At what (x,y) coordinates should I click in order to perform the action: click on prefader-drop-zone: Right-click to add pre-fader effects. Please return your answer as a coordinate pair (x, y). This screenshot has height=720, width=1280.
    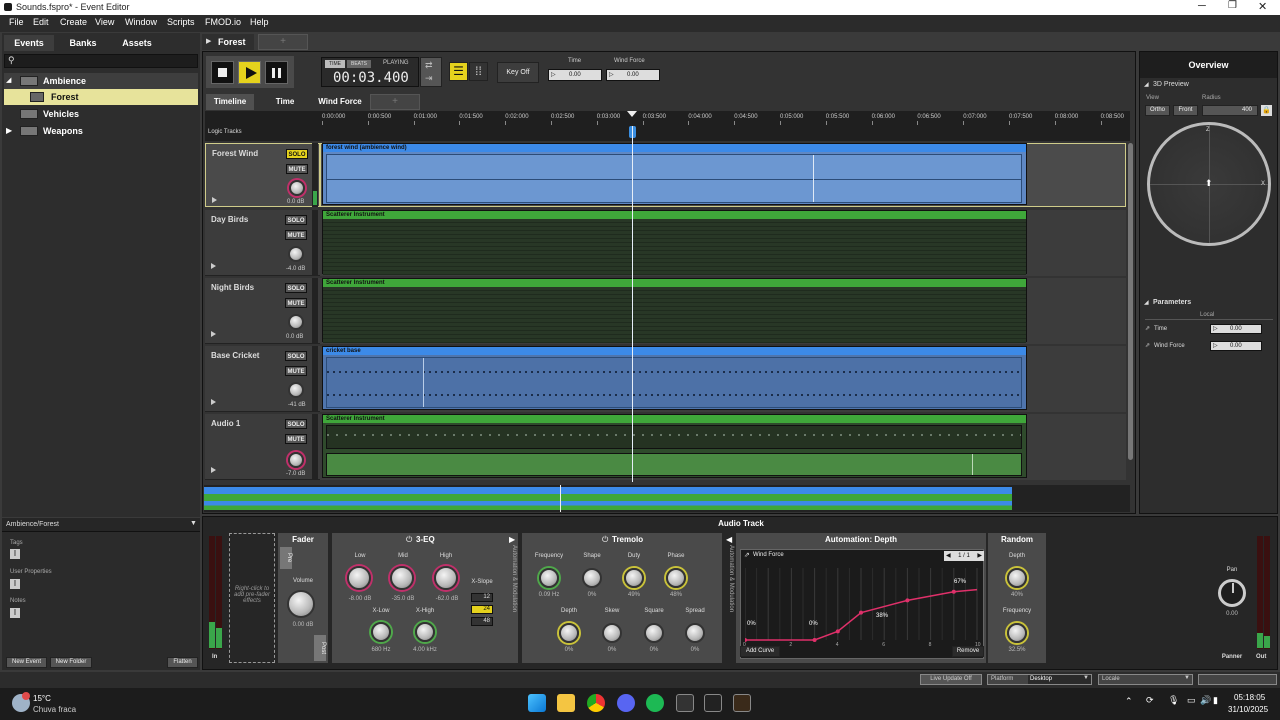
    Looking at the image, I should click on (252, 598).